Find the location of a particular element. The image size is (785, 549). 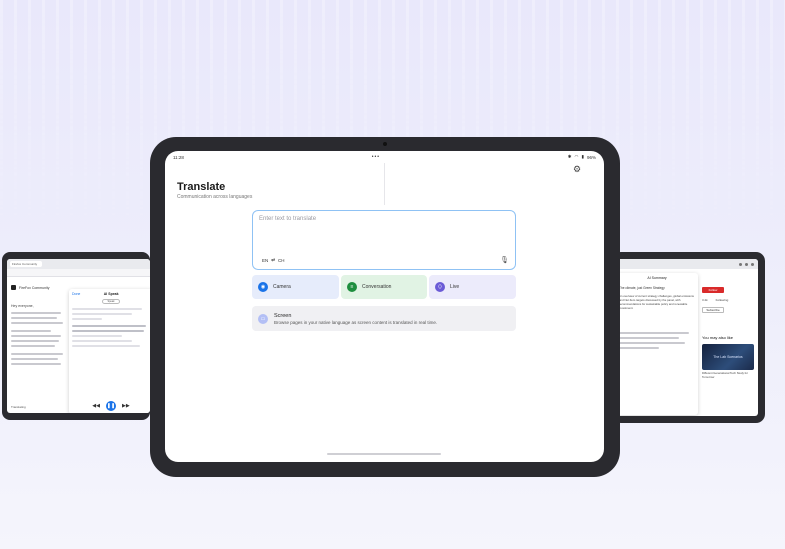

translate-input-placeholder: Enter text to translate is located at coordinates (288, 219).